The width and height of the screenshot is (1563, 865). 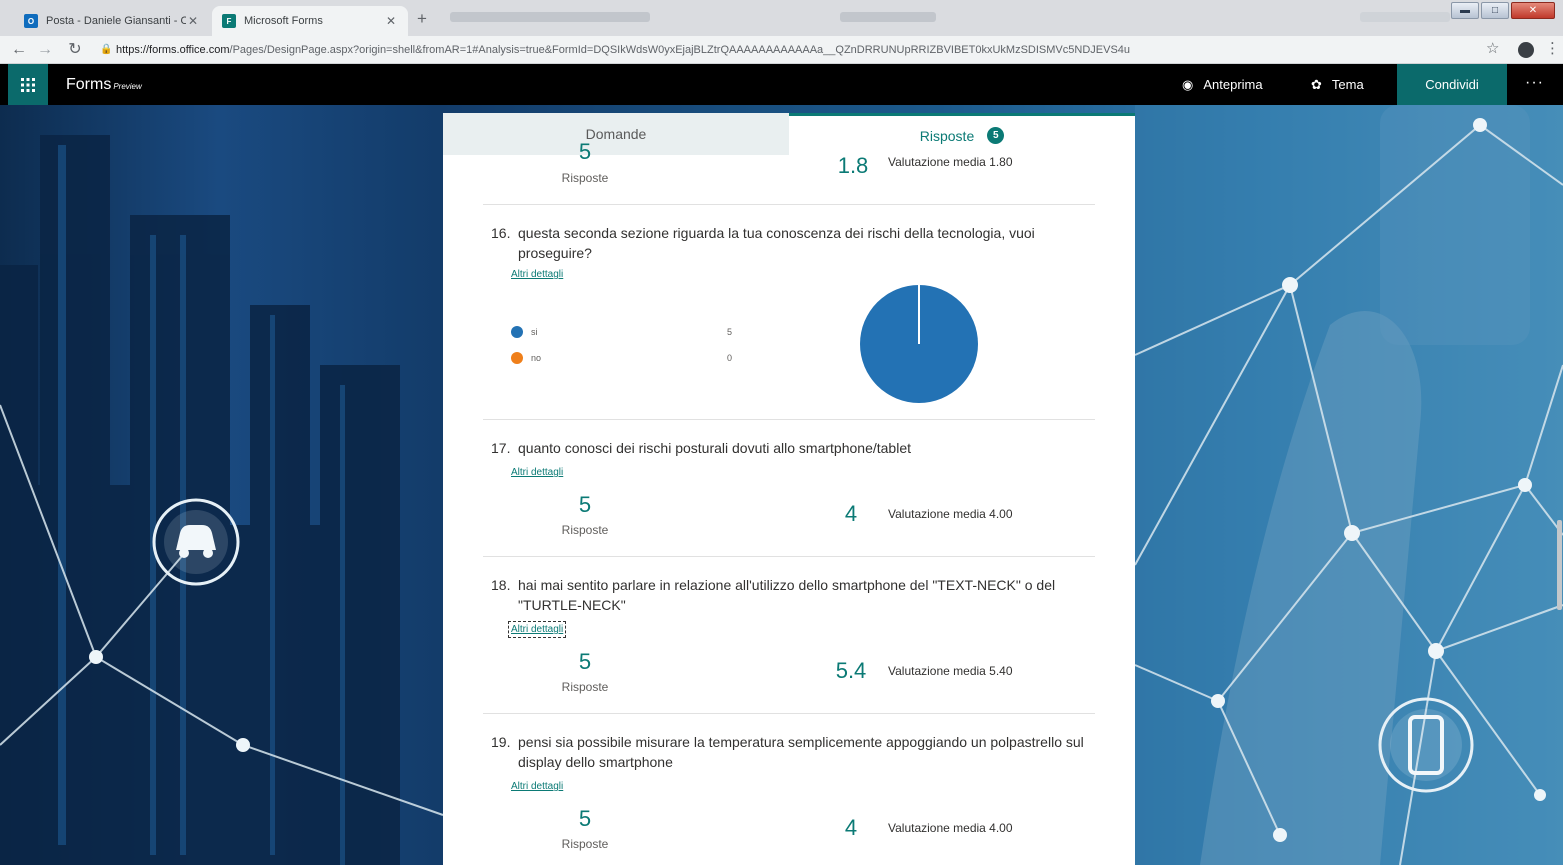 What do you see at coordinates (422, 19) in the screenshot?
I see `new-tab-button: +` at bounding box center [422, 19].